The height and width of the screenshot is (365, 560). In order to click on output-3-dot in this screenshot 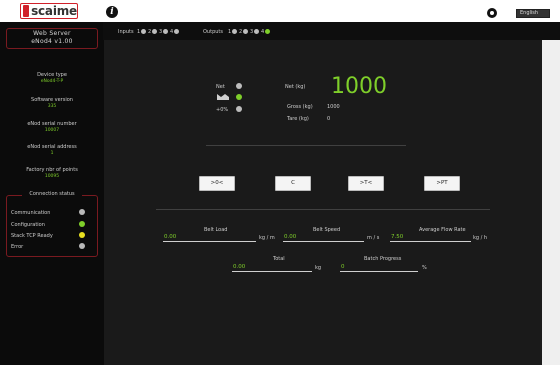, I will do `click(256, 31)`.